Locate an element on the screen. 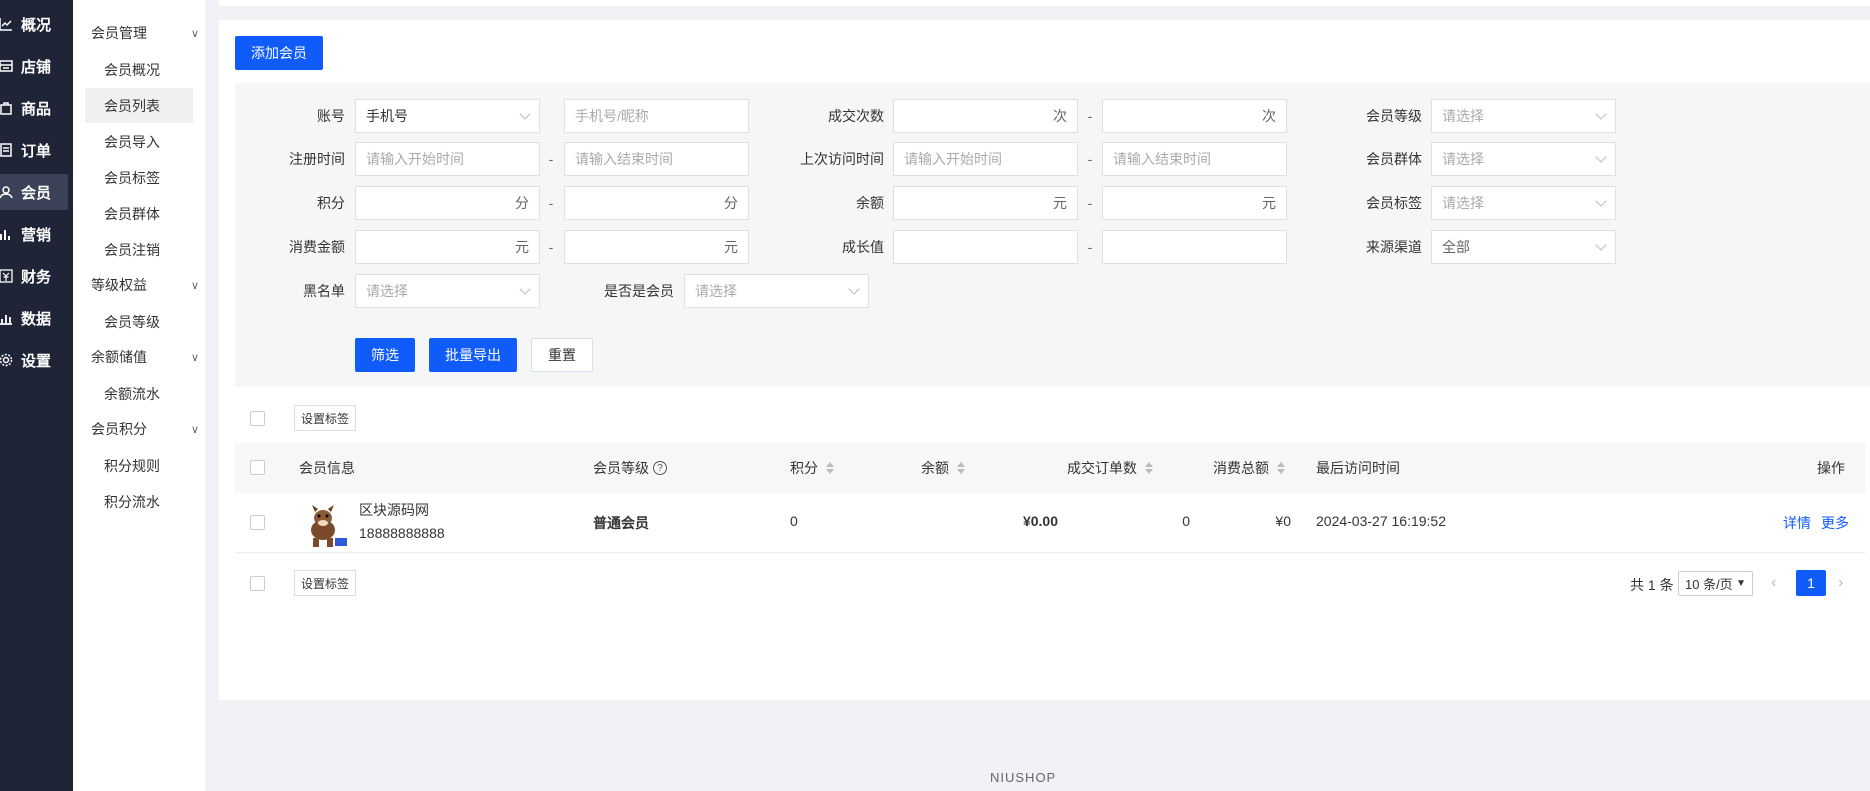 The image size is (1870, 791). member-name: 区块源码网 is located at coordinates (394, 510).